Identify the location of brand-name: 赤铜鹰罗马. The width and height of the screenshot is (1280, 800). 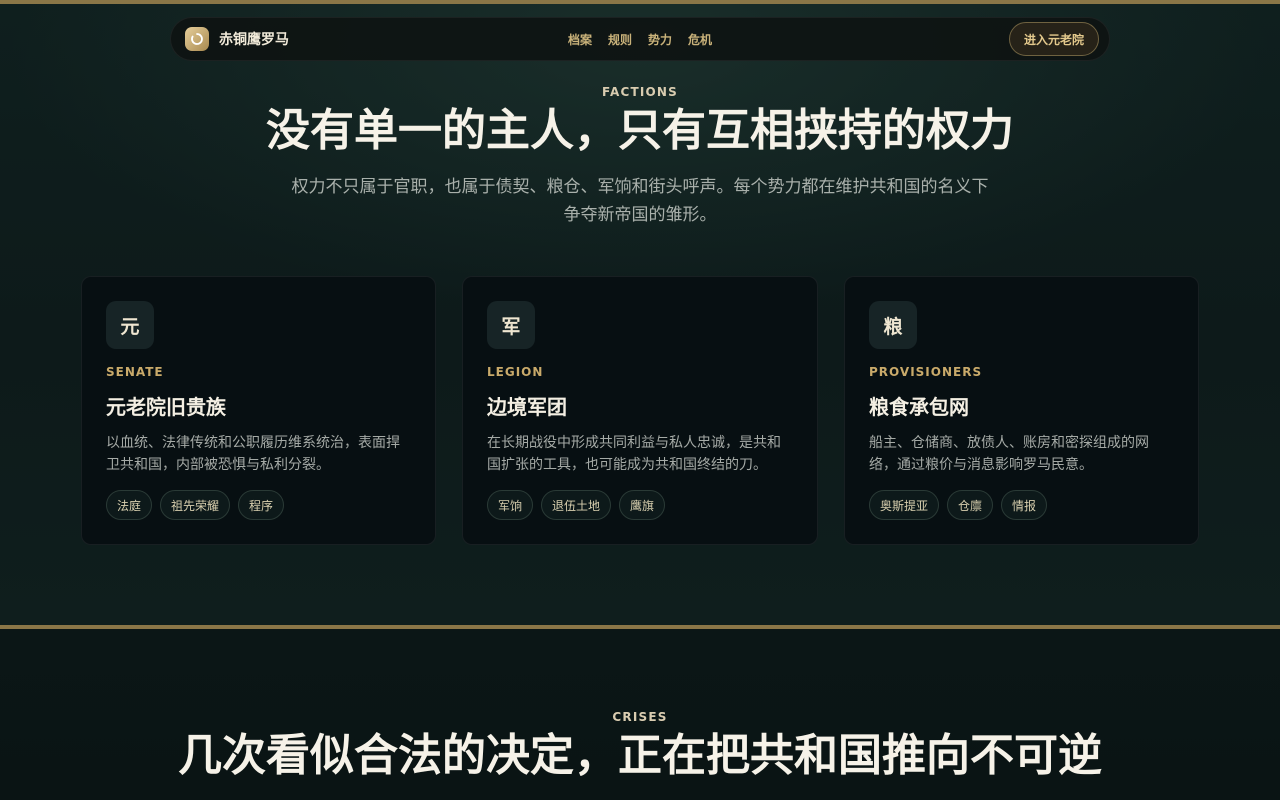
(254, 40).